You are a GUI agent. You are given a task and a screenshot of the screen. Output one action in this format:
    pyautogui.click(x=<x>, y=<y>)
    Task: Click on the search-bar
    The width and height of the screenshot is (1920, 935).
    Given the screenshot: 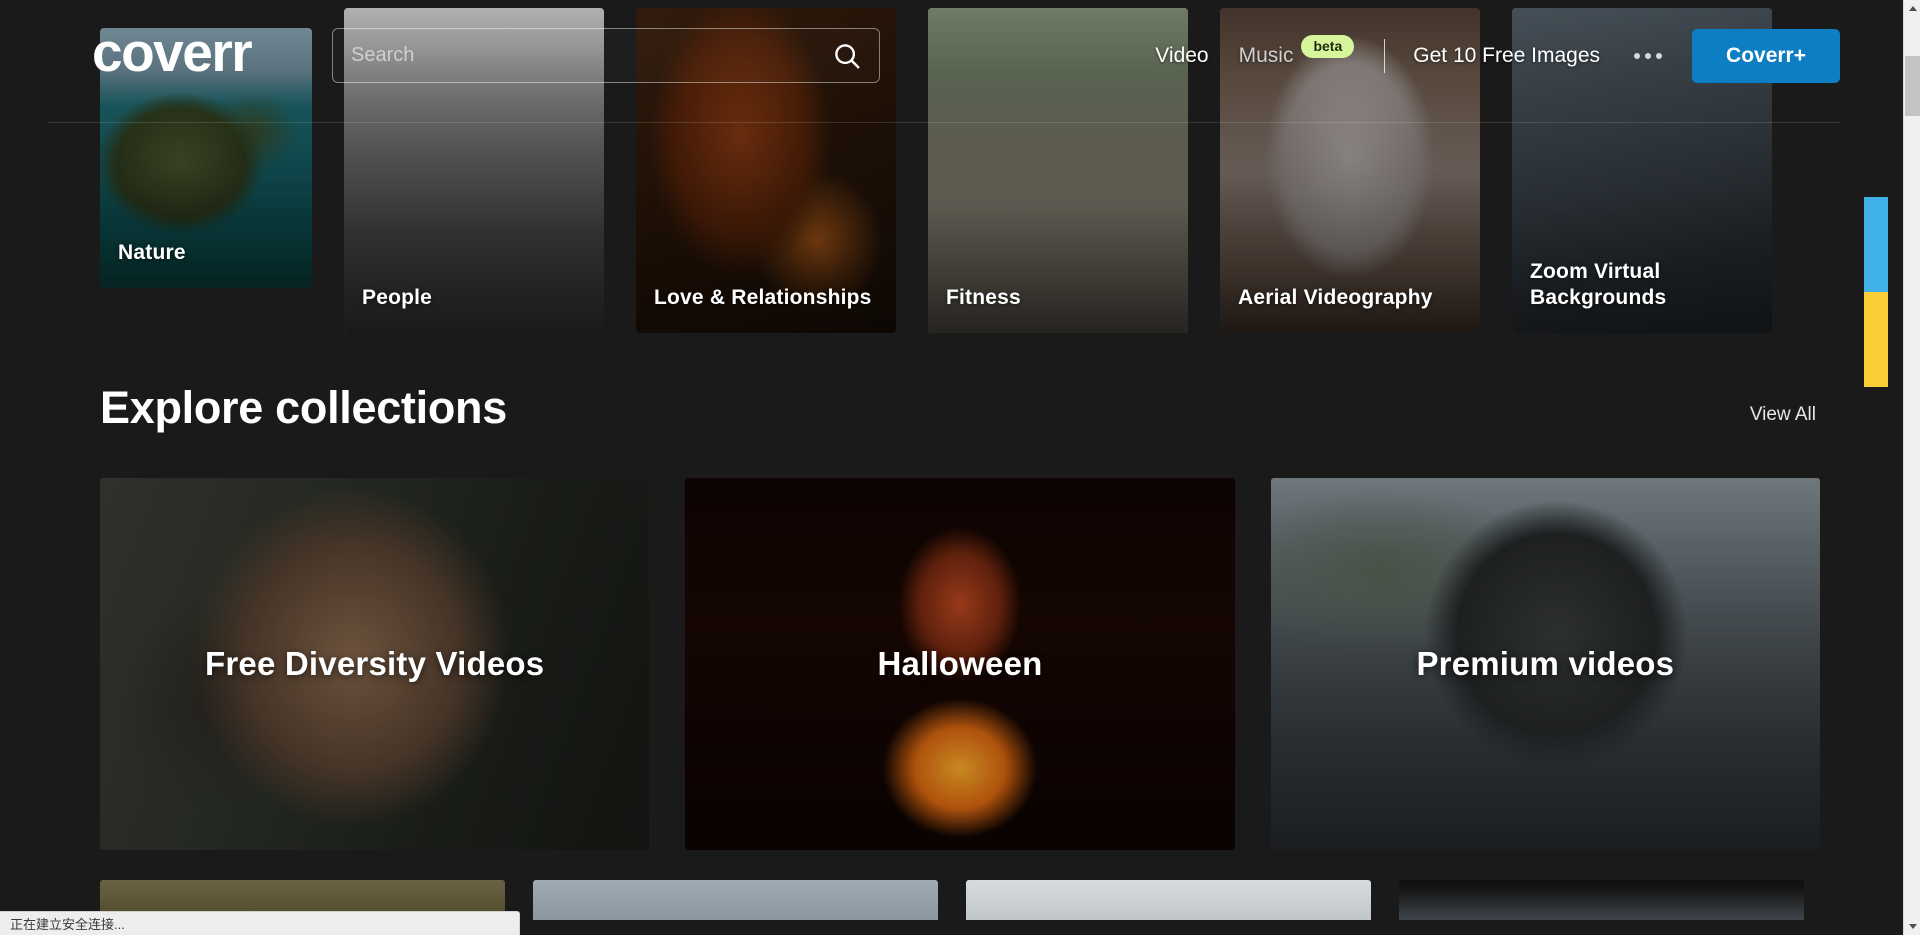 What is the action you would take?
    pyautogui.click(x=606, y=55)
    